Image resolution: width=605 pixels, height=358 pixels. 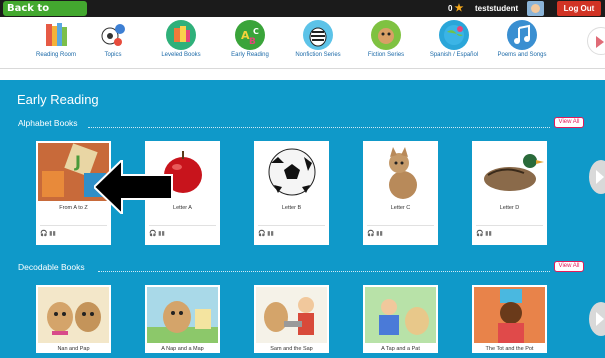 I want to click on nav-item-spanish: Spanish / Español, so click(x=454, y=39).